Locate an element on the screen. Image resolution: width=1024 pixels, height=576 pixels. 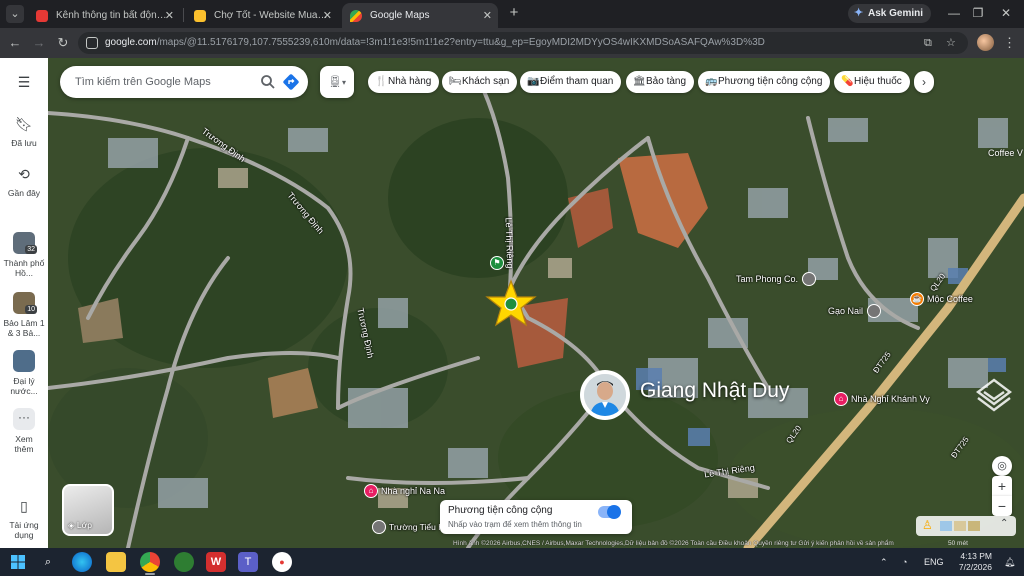
park-pin-icon: ⚑ is located at coordinates (497, 263).